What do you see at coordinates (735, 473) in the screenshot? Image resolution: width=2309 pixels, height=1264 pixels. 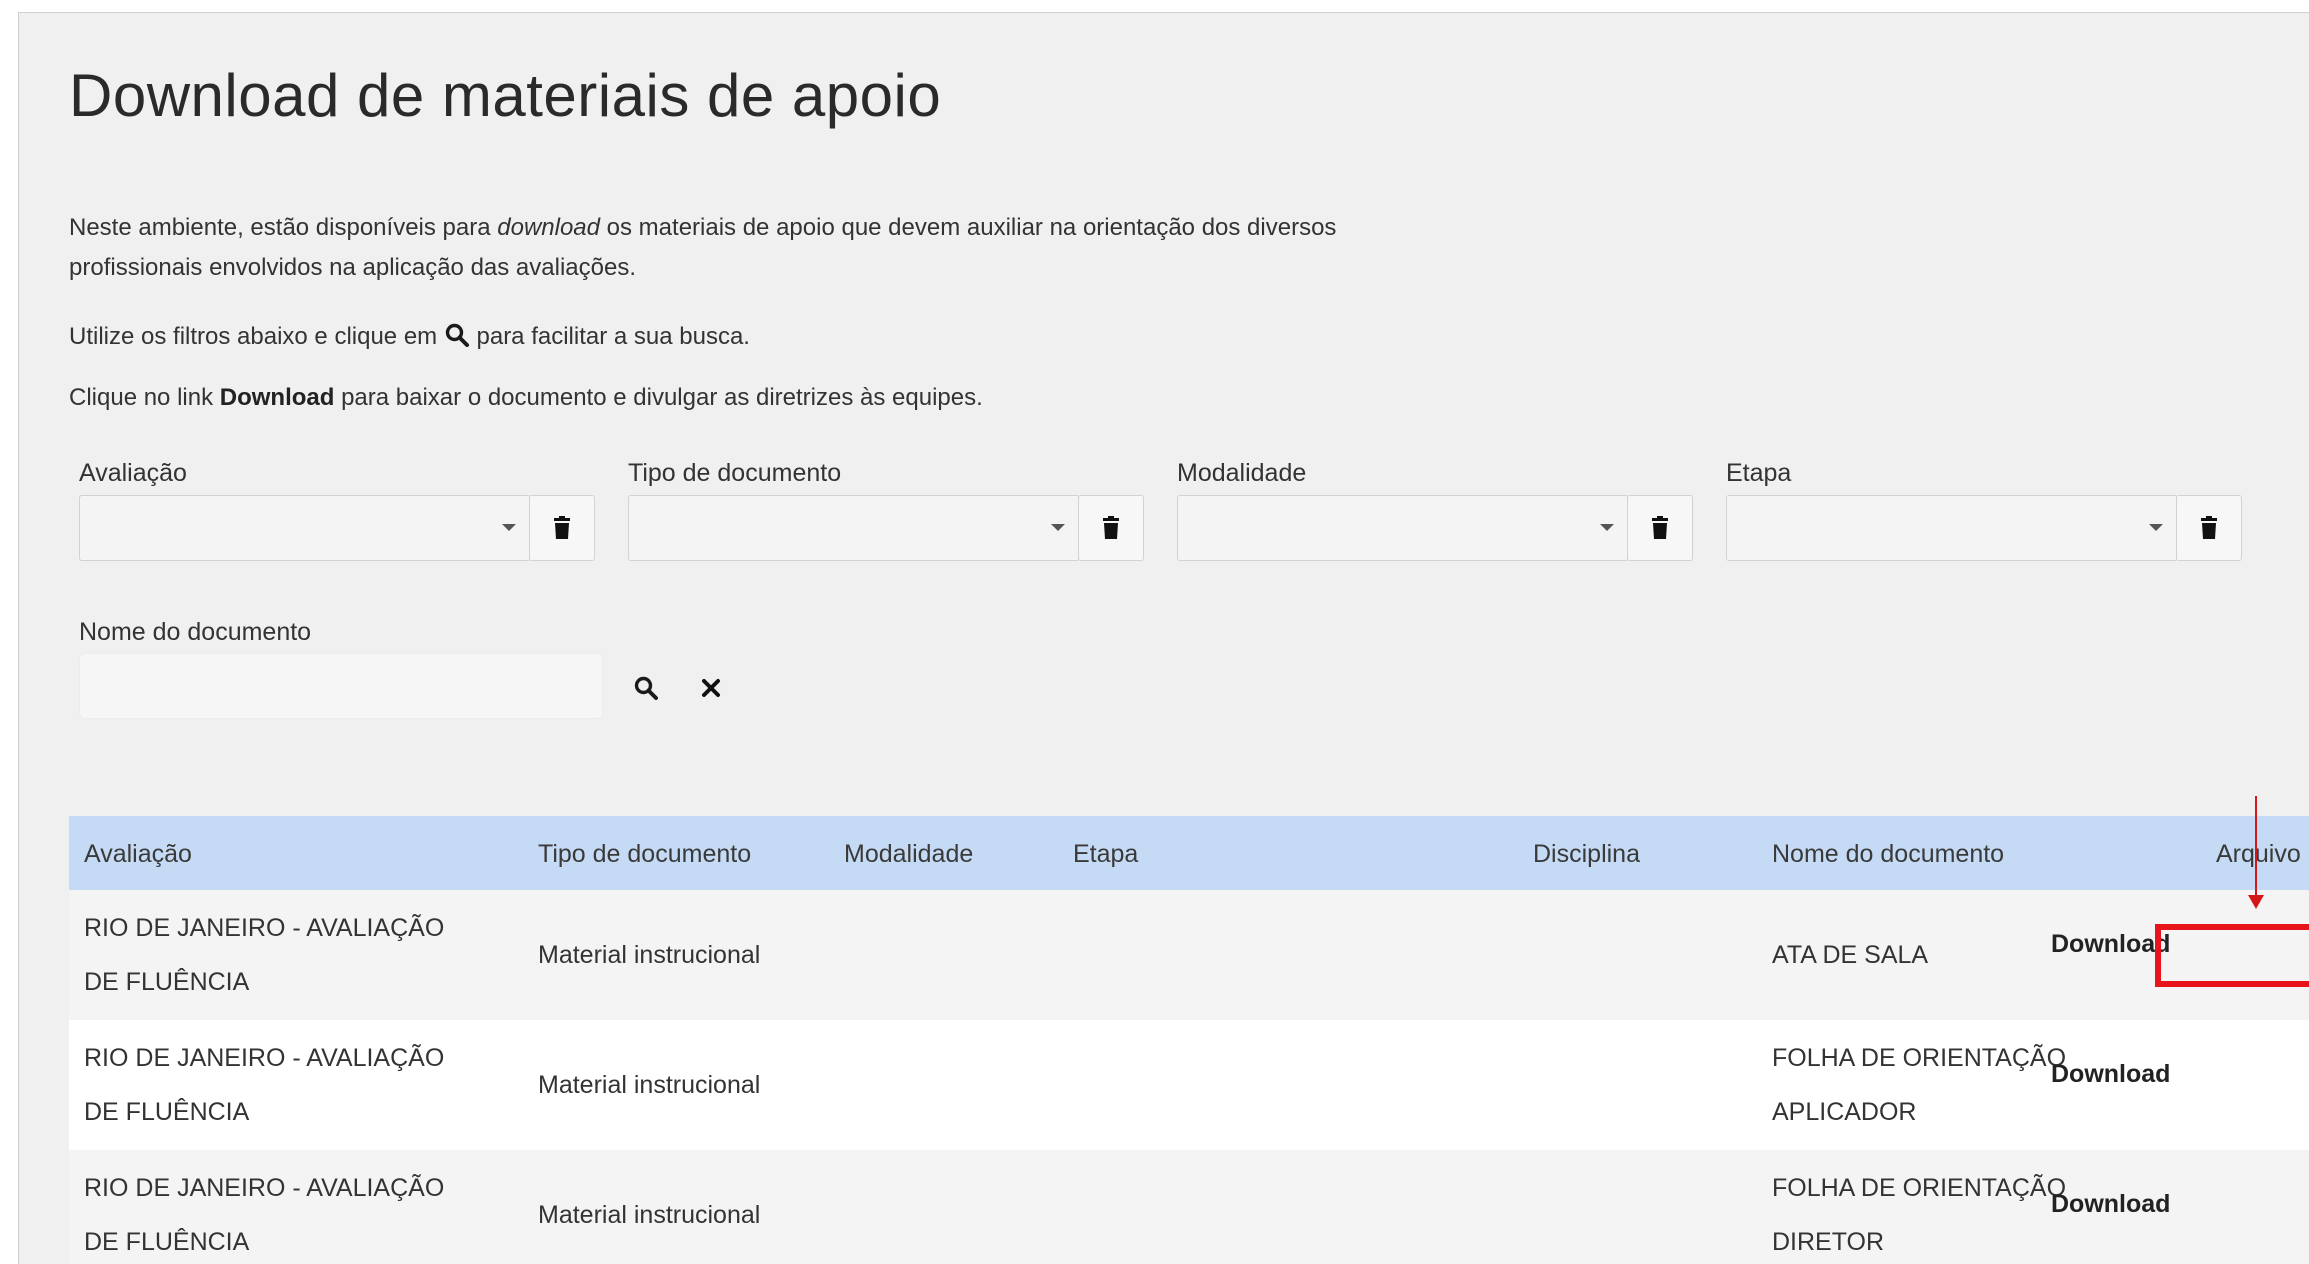 I see `filter-tipo-label: Tipo de documento` at bounding box center [735, 473].